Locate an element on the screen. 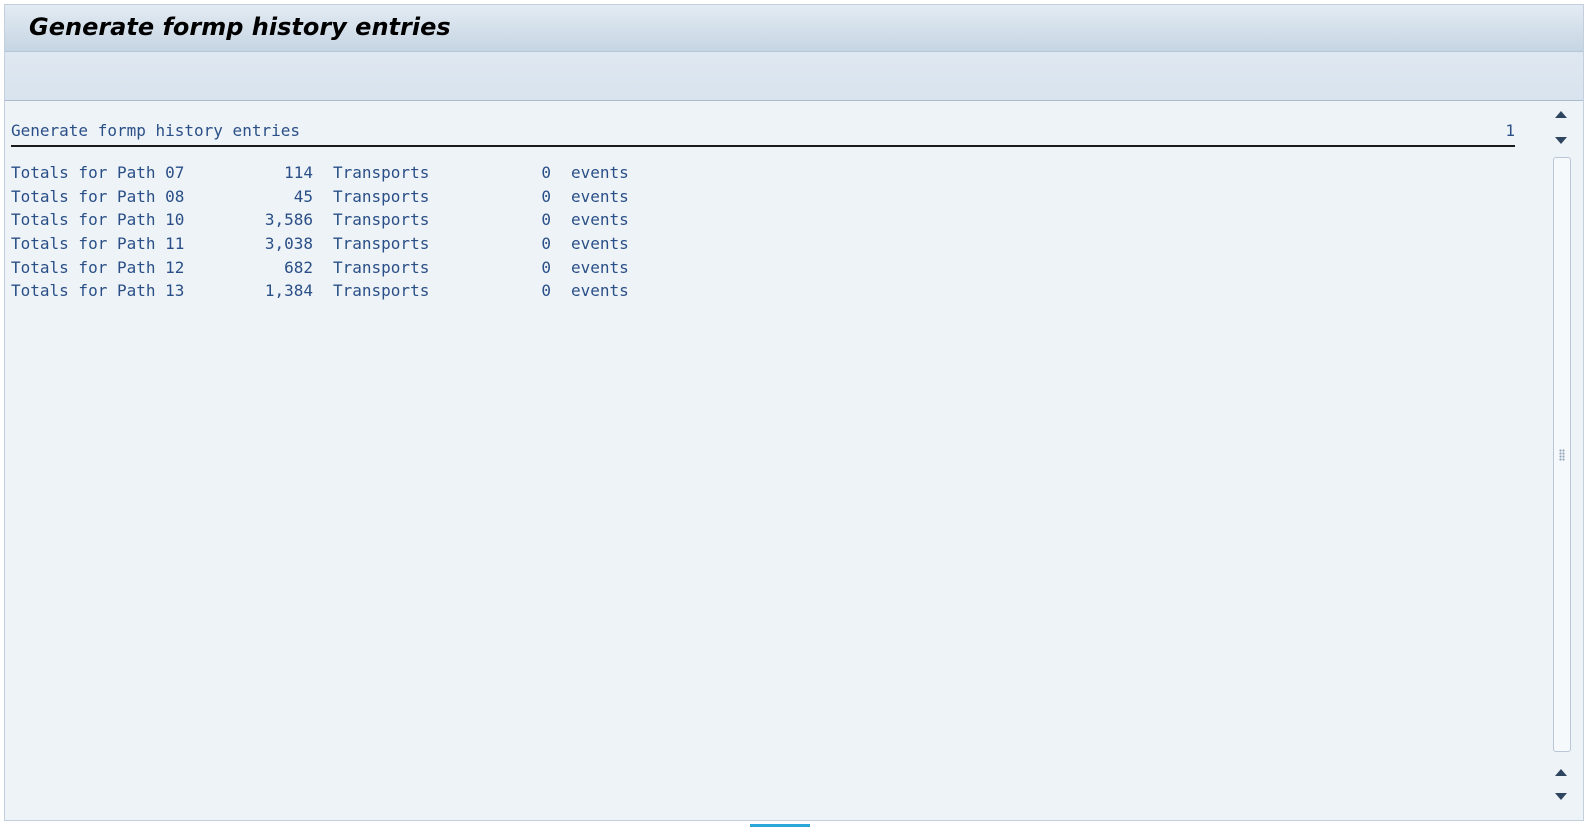 The height and width of the screenshot is (827, 1588). row-label: Totals for Path 11 is located at coordinates (98, 244).